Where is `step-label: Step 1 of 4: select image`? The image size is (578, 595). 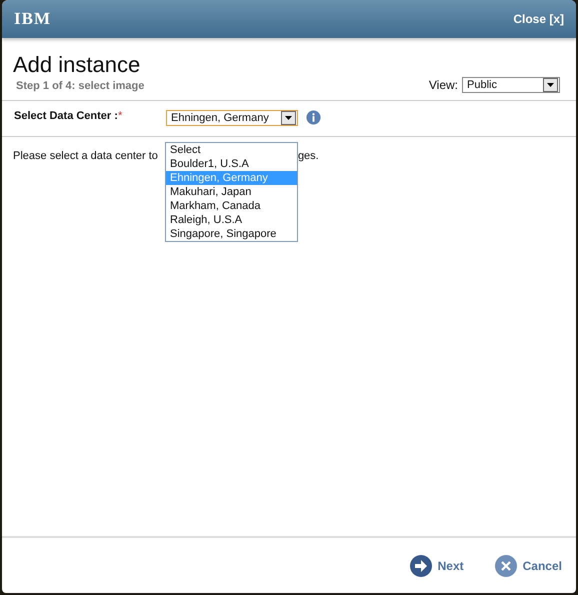 step-label: Step 1 of 4: select image is located at coordinates (80, 86).